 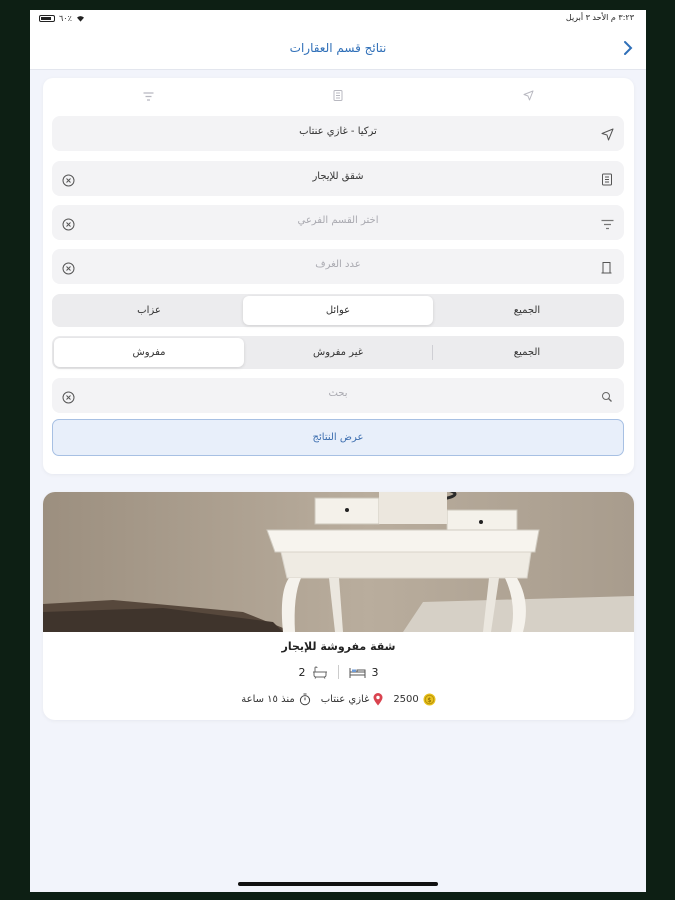 I want to click on navigation-bar: نتائج قسم العقارات, so click(x=338, y=49).